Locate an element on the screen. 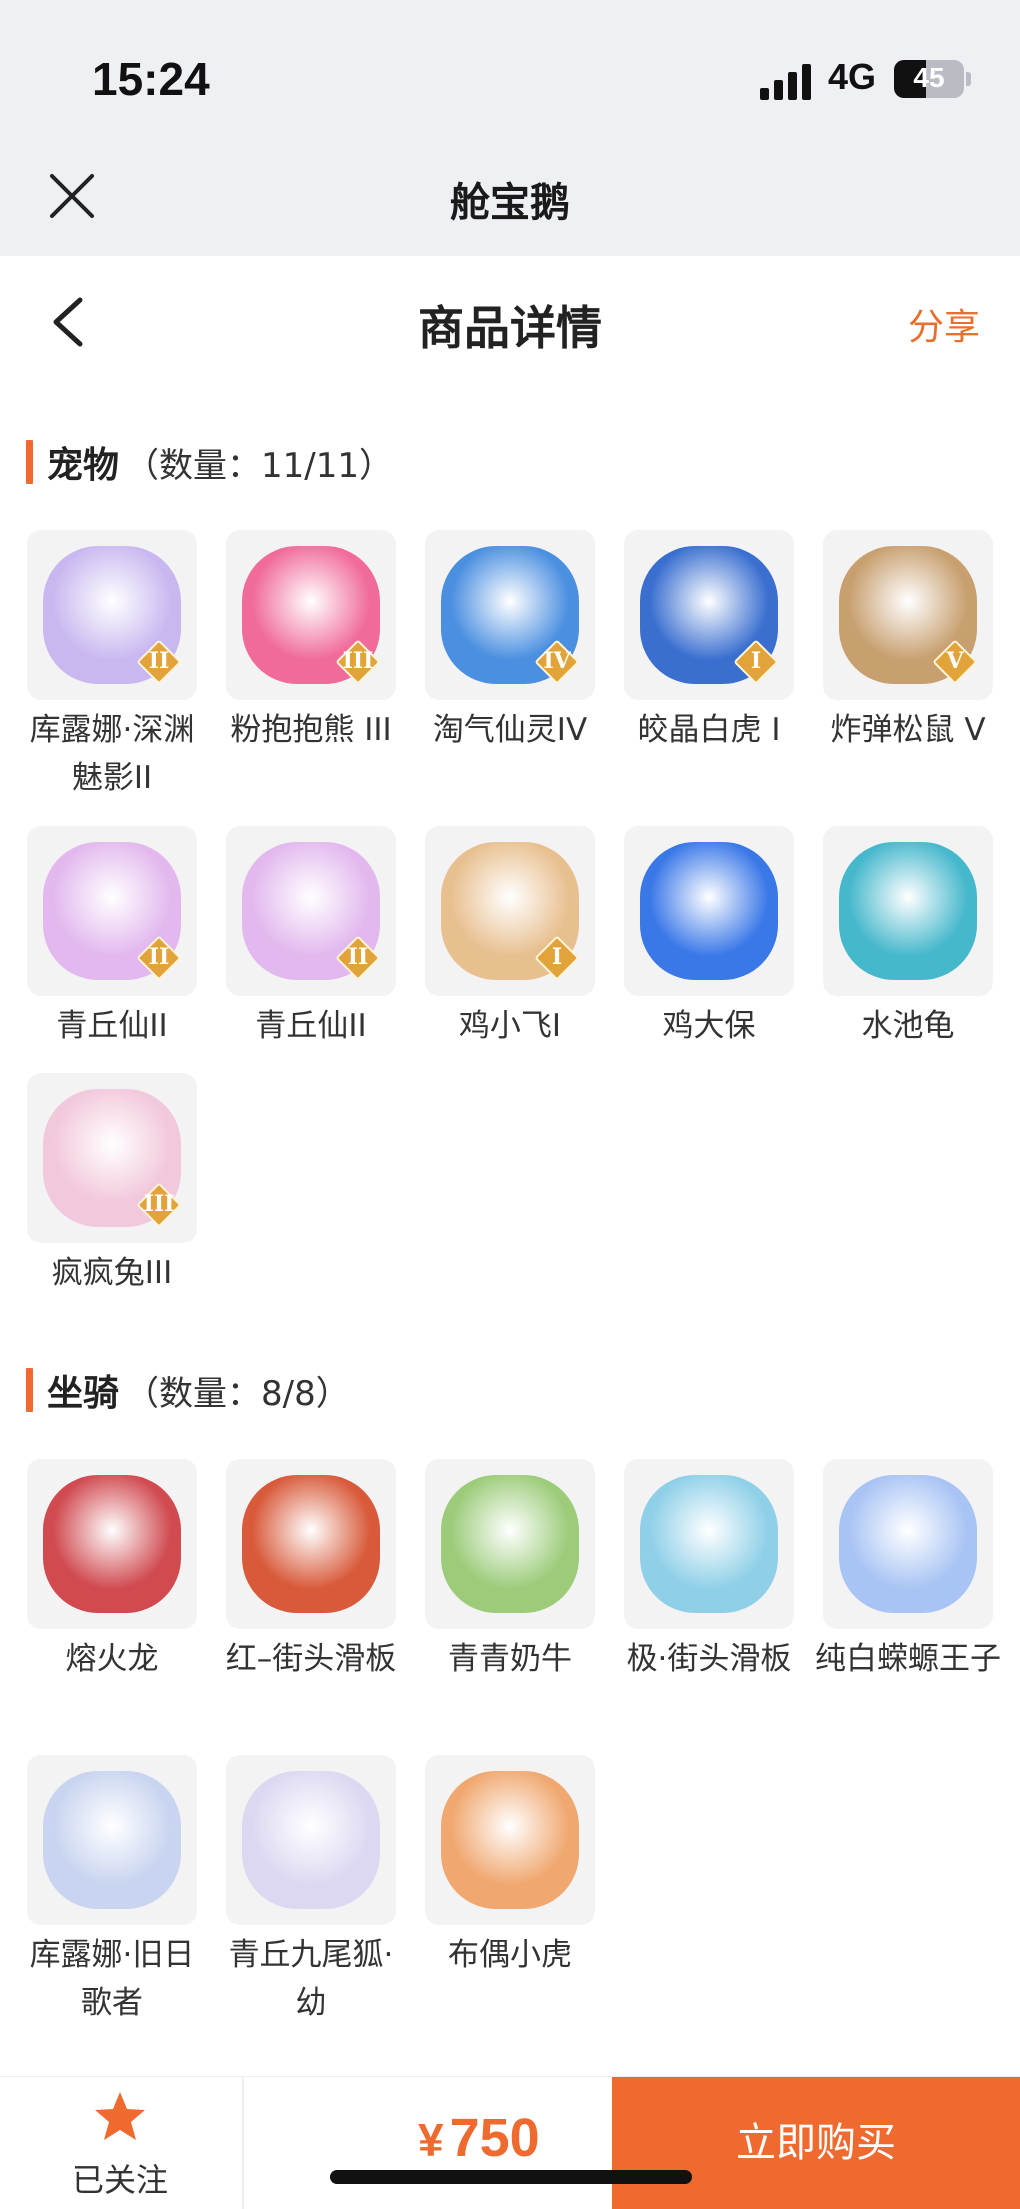  item-thumbnail: IV is located at coordinates (510, 615).